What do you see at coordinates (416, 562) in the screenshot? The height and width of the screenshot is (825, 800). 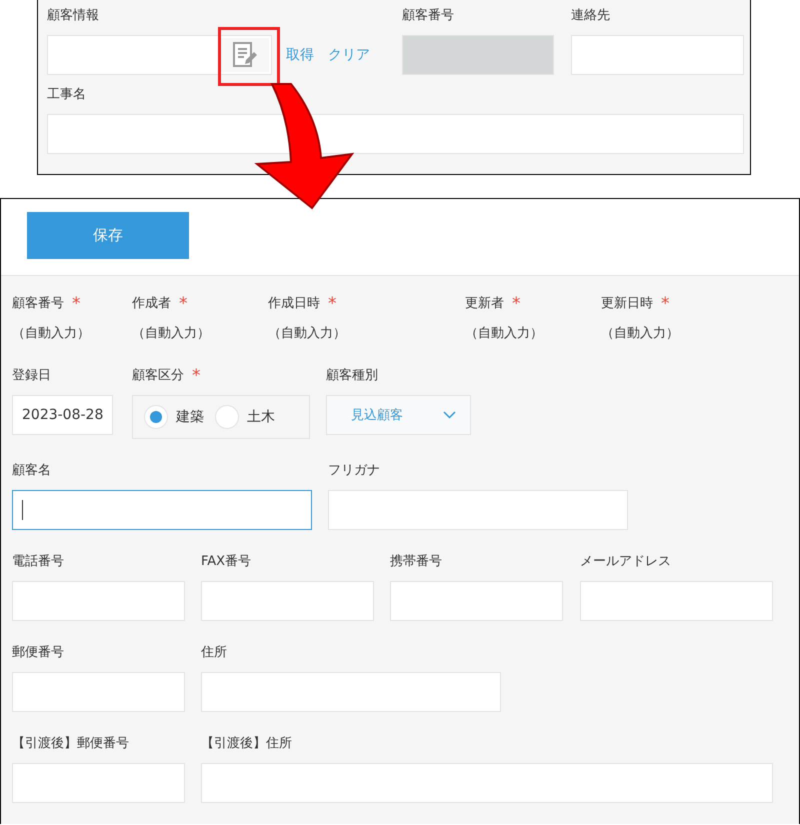 I see `field-label: 携帯番号` at bounding box center [416, 562].